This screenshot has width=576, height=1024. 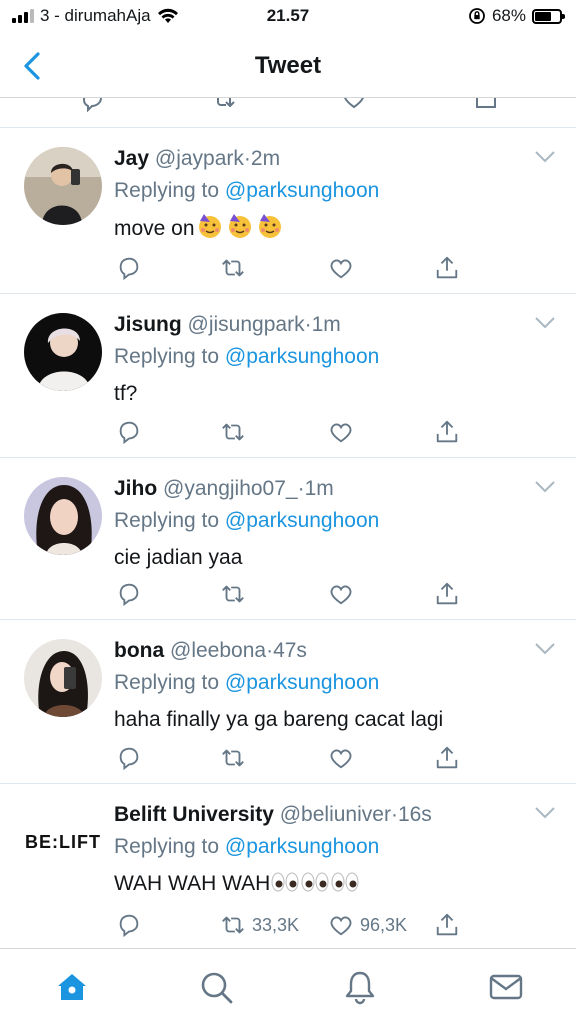 What do you see at coordinates (178, 557) in the screenshot?
I see `tweet-text: cie jadian yaa` at bounding box center [178, 557].